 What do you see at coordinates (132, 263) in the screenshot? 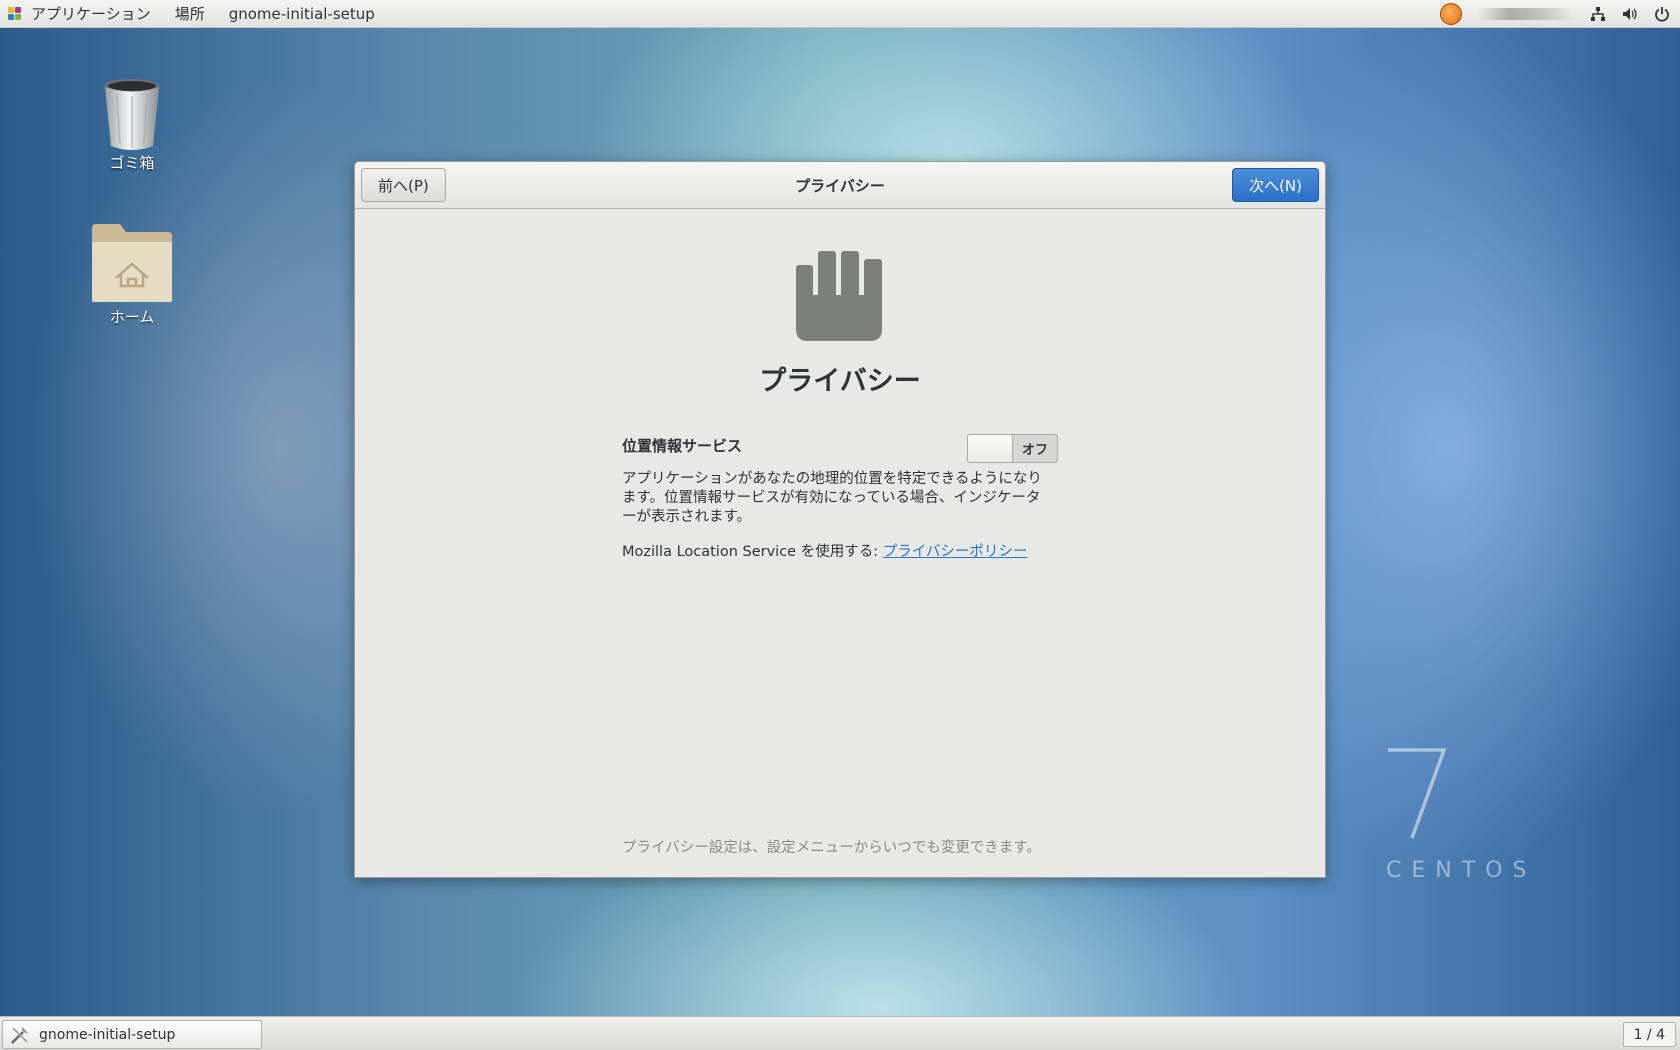
I see `home-folder-icon` at bounding box center [132, 263].